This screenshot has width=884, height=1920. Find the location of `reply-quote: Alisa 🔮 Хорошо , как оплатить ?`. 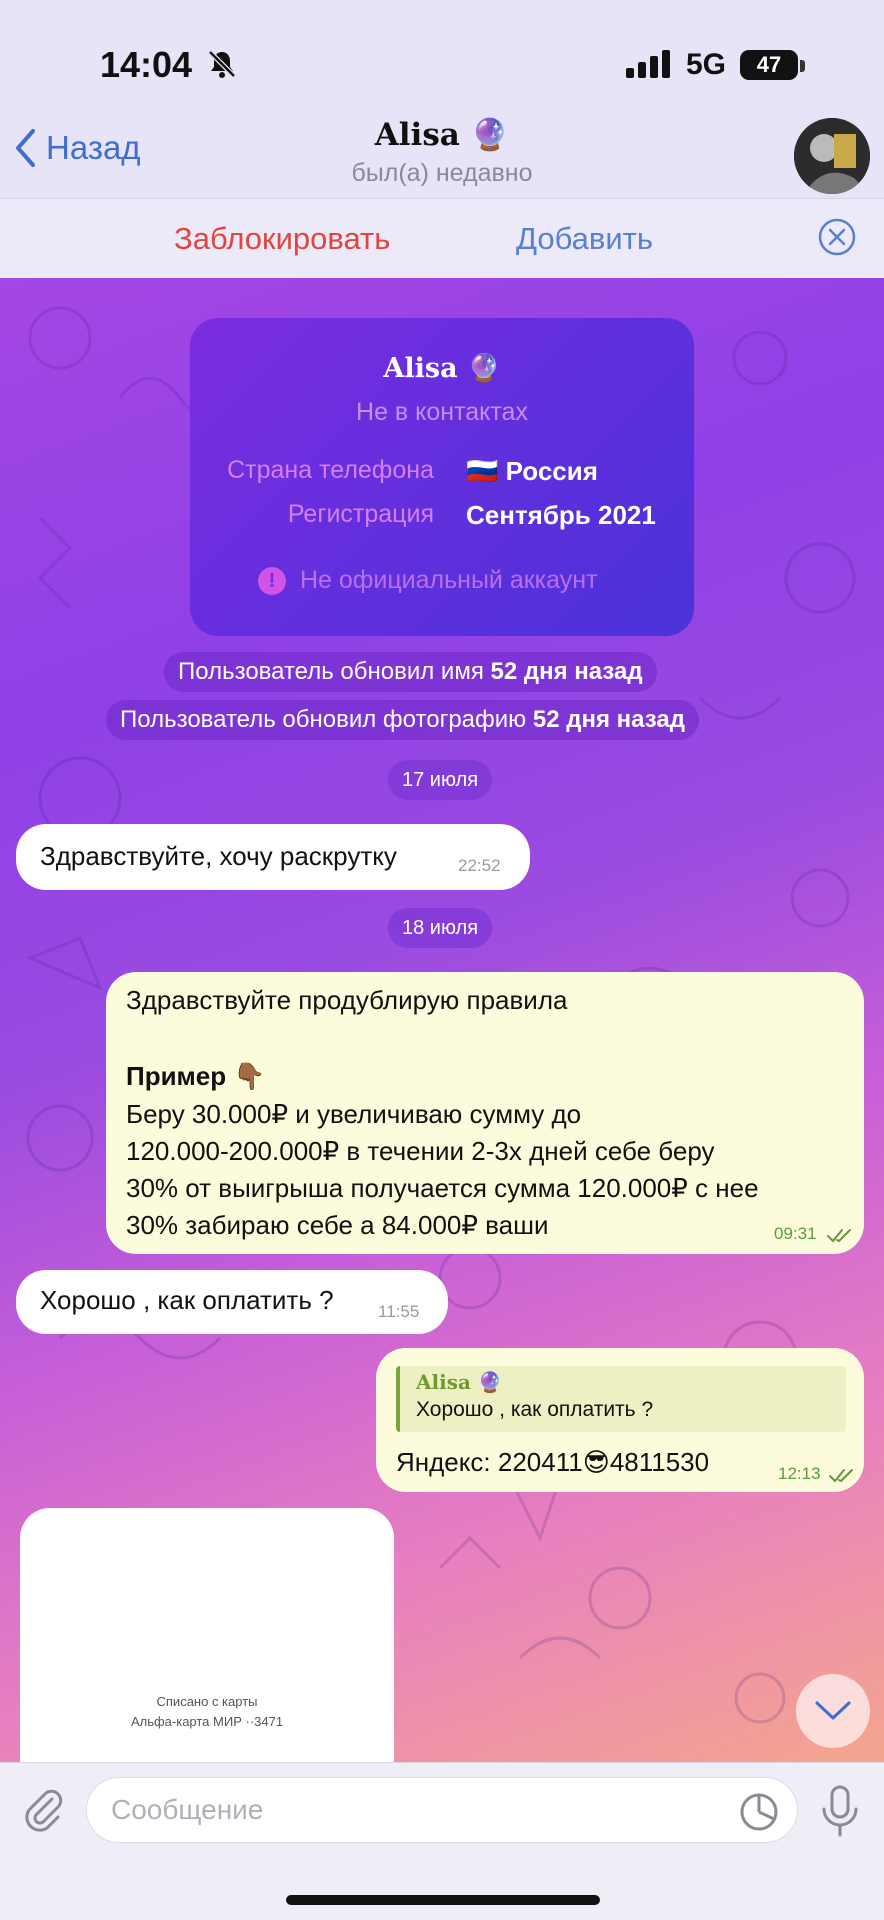

reply-quote: Alisa 🔮 Хорошо , как оплатить ? is located at coordinates (621, 1399).